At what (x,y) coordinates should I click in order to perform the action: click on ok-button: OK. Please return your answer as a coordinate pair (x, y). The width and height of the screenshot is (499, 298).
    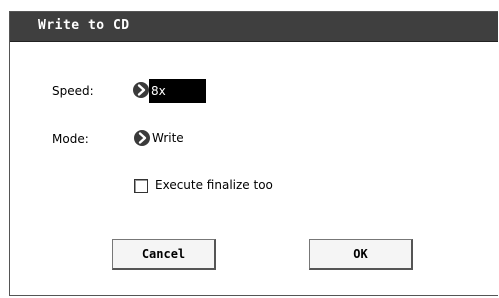
    Looking at the image, I should click on (361, 254).